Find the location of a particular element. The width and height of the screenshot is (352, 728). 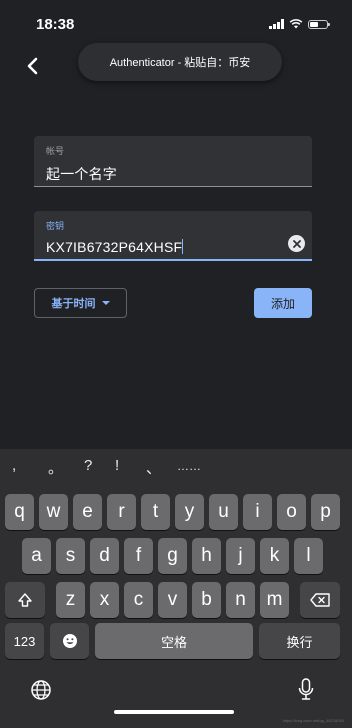

paste-notification-banner: Authenticator - 粘贴自：币安 is located at coordinates (180, 62).